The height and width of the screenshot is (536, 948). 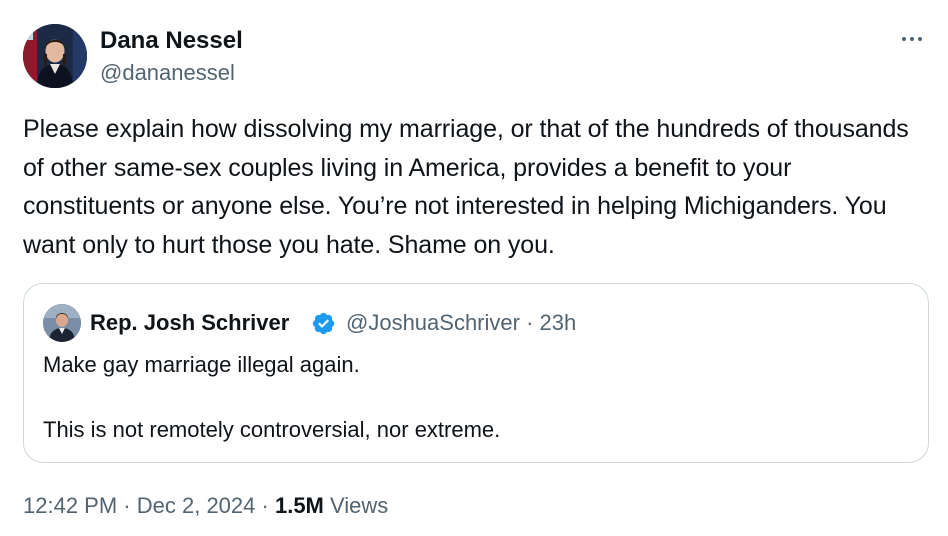 What do you see at coordinates (433, 322) in the screenshot?
I see `quoted-author-handle: @JoshuaSchriver` at bounding box center [433, 322].